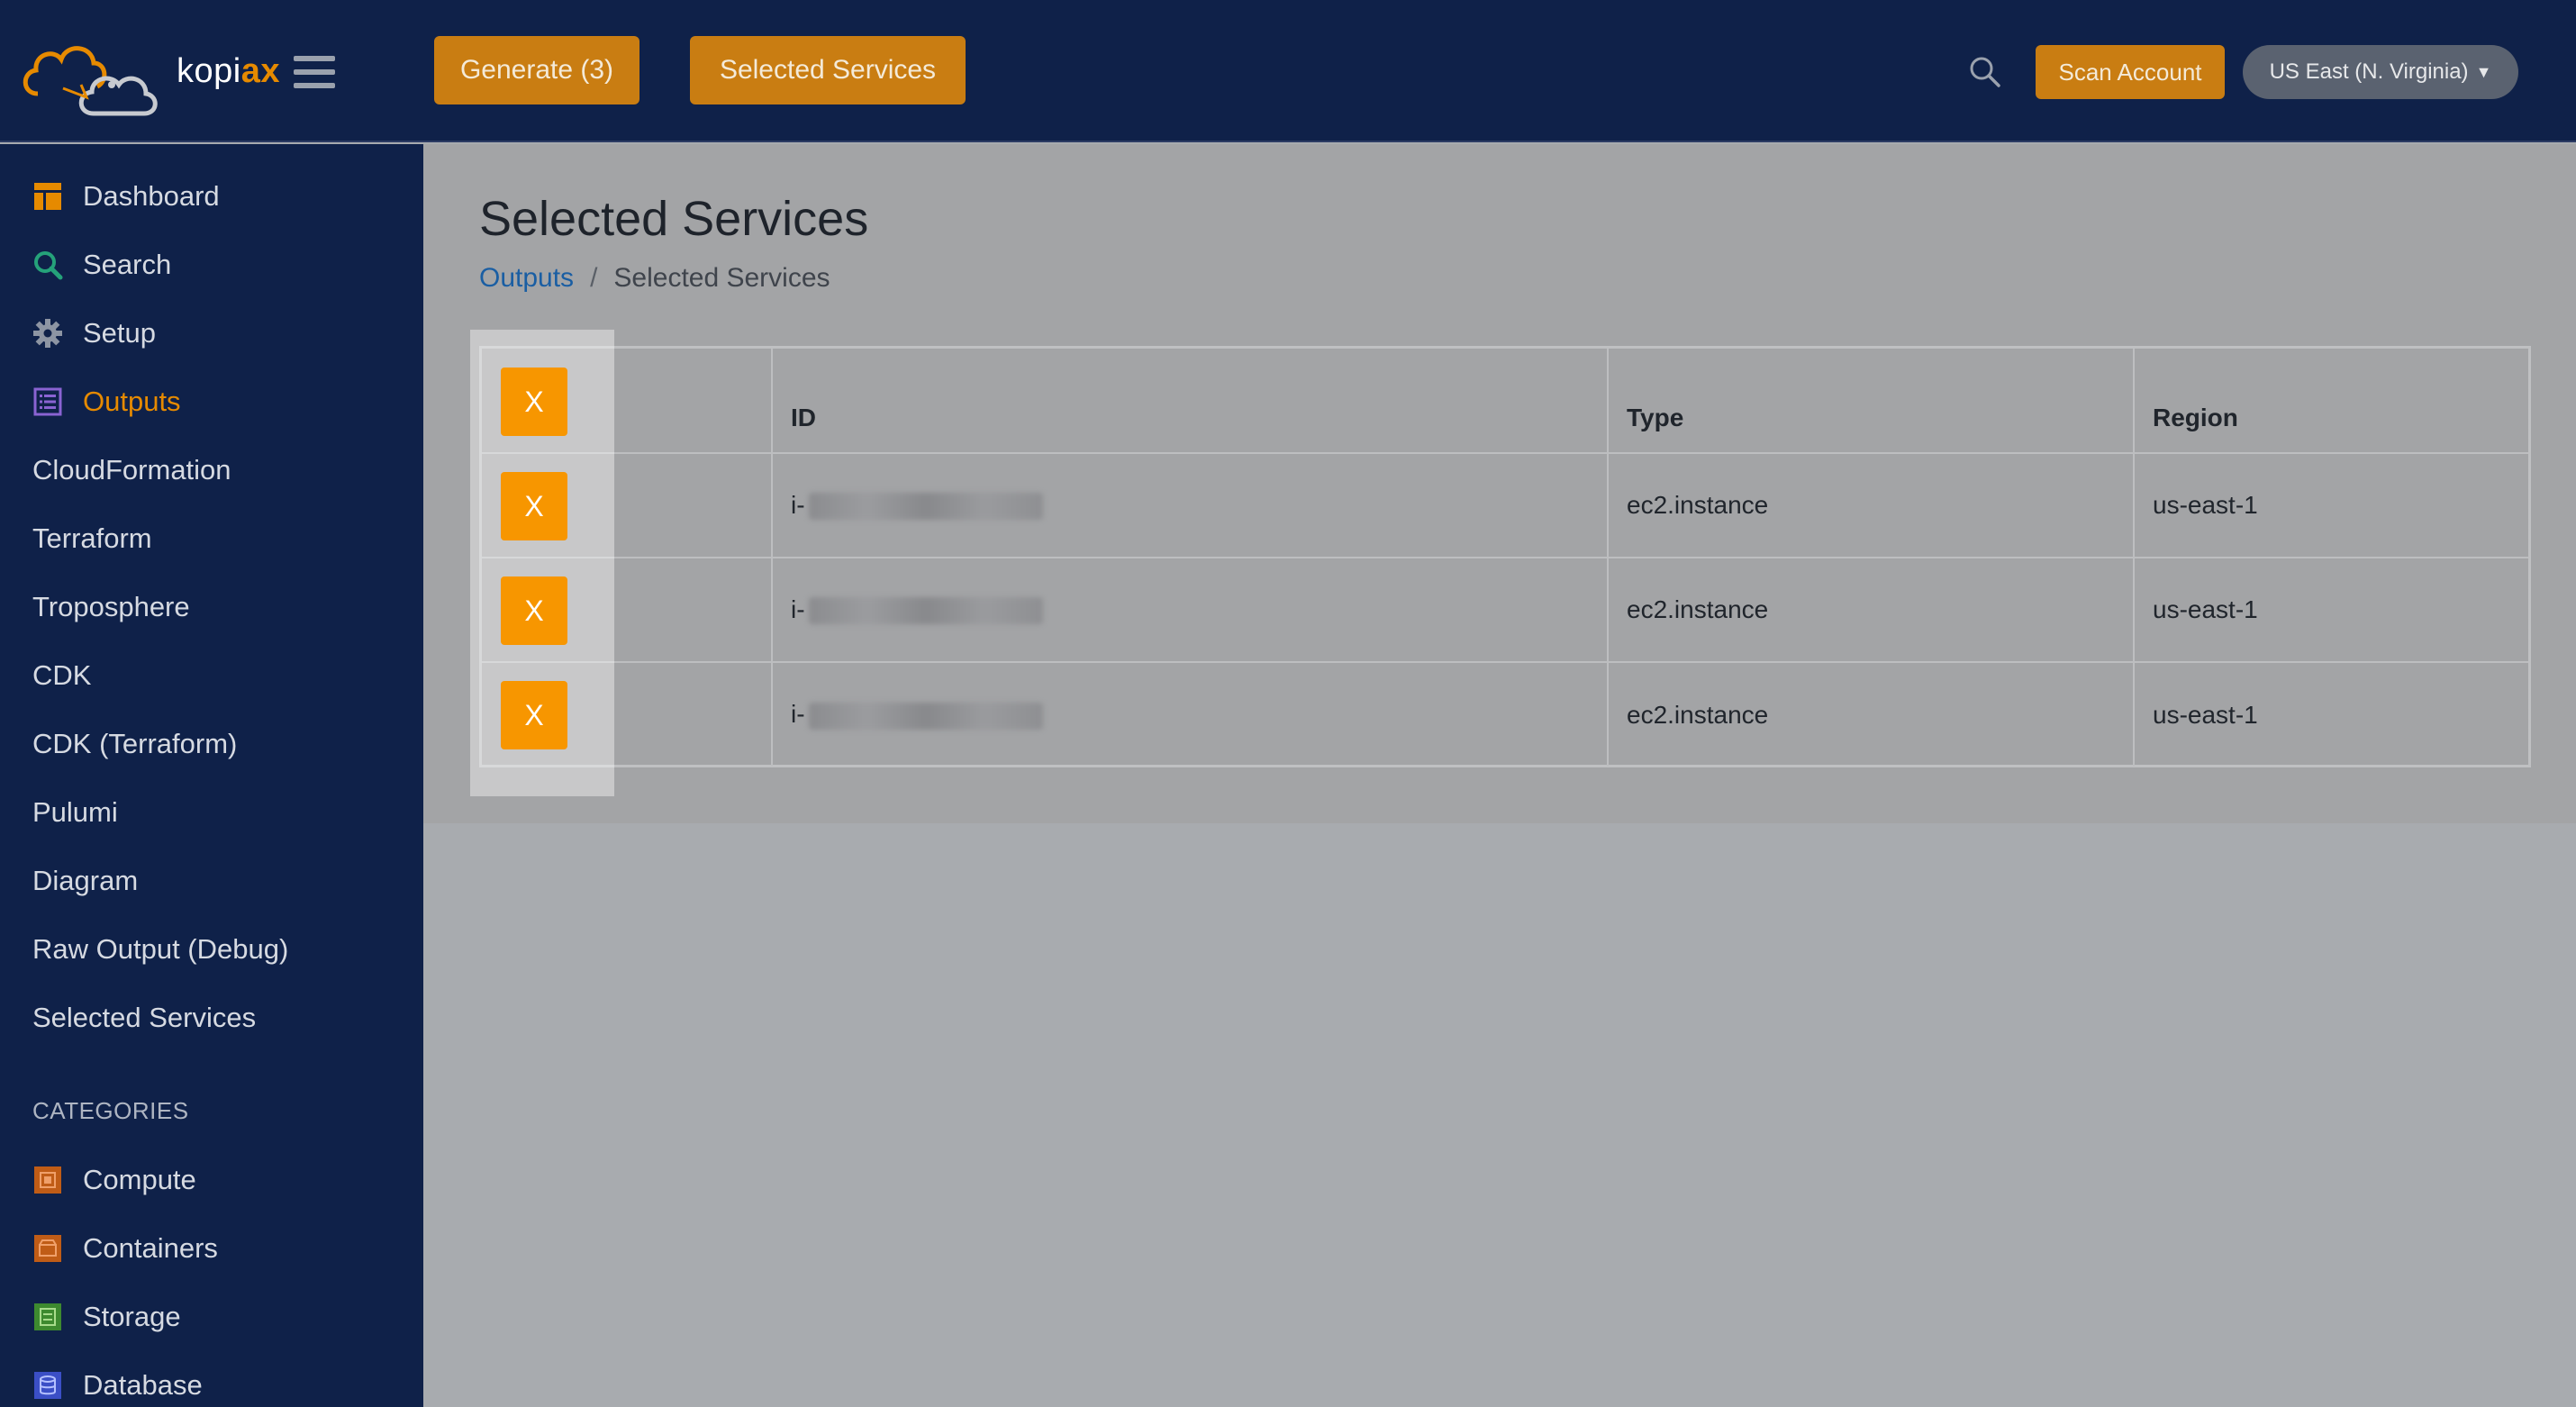 This screenshot has width=2576, height=1407. Describe the element at coordinates (211, 676) in the screenshot. I see `sidebar-item-cdk: CDK` at that location.